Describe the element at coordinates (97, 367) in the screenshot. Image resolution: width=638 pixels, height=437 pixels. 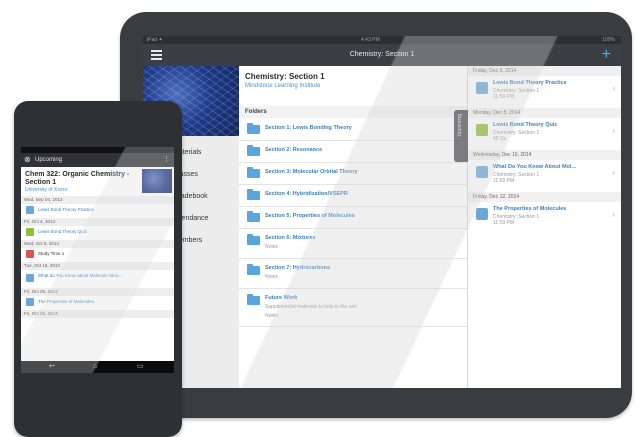
I see `android-nav-bar: ↩ ⌂ ▭` at that location.